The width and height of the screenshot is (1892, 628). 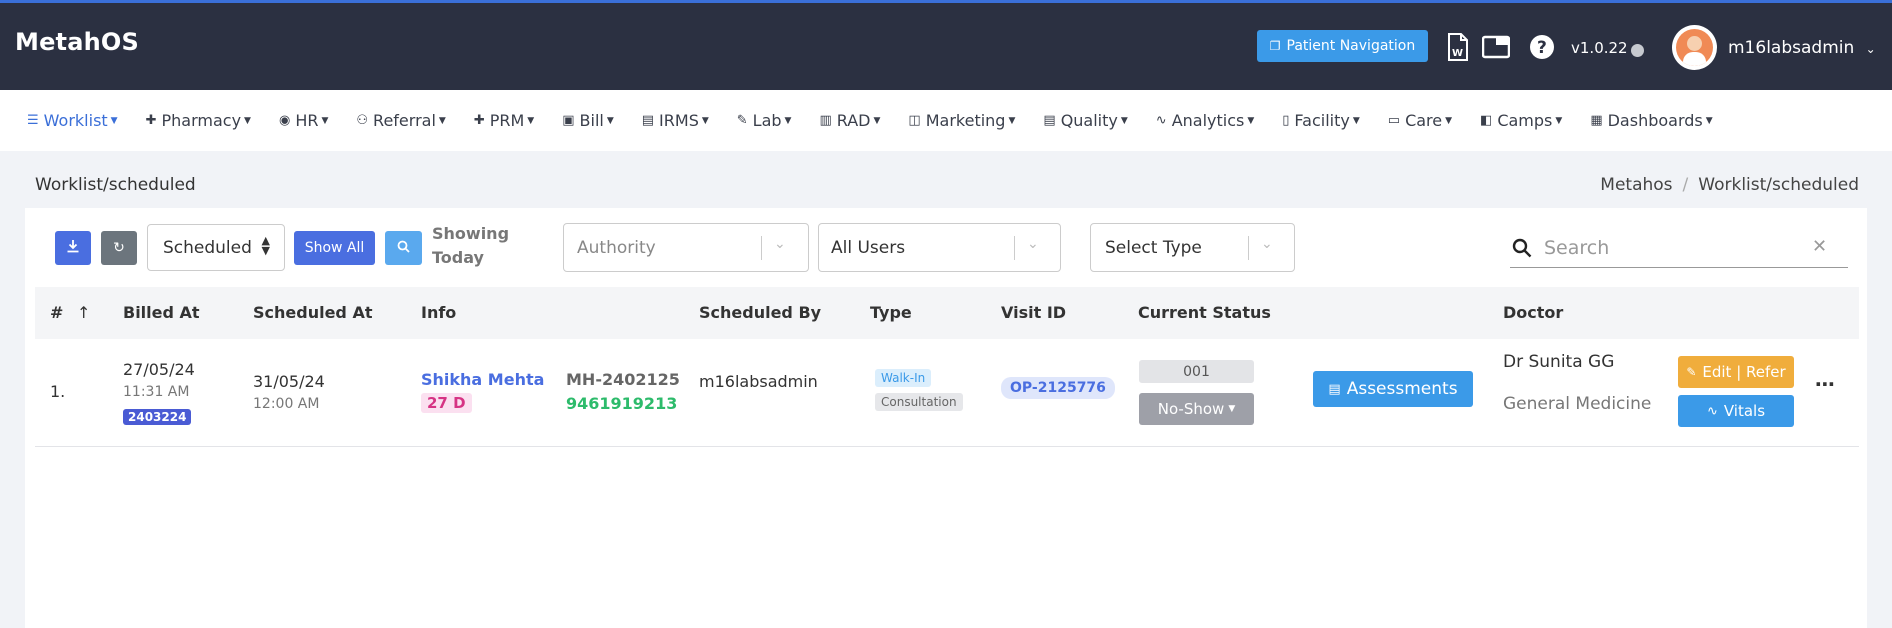 I want to click on app-brand: MetahOS, so click(x=77, y=42).